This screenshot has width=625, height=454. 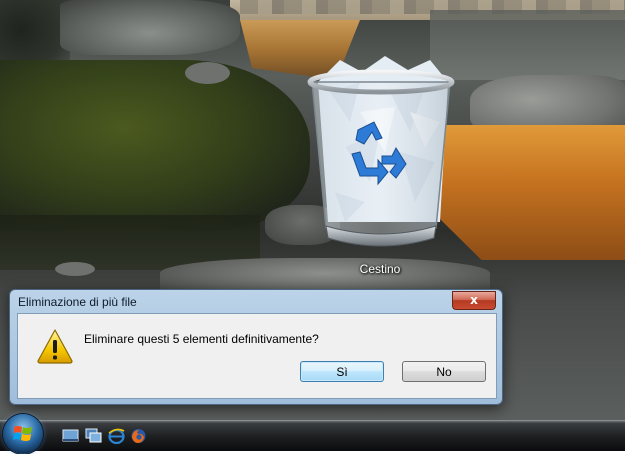 I want to click on desktop-icon-label: Cestino, so click(x=380, y=269).